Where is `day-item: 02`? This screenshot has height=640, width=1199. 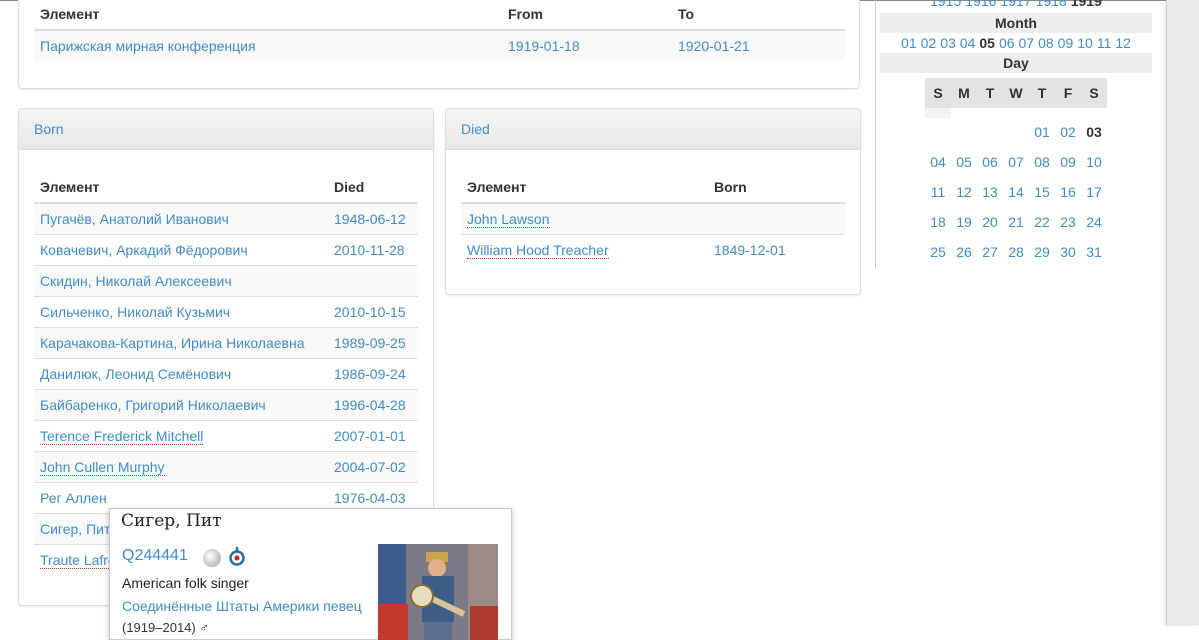 day-item: 02 is located at coordinates (1068, 132).